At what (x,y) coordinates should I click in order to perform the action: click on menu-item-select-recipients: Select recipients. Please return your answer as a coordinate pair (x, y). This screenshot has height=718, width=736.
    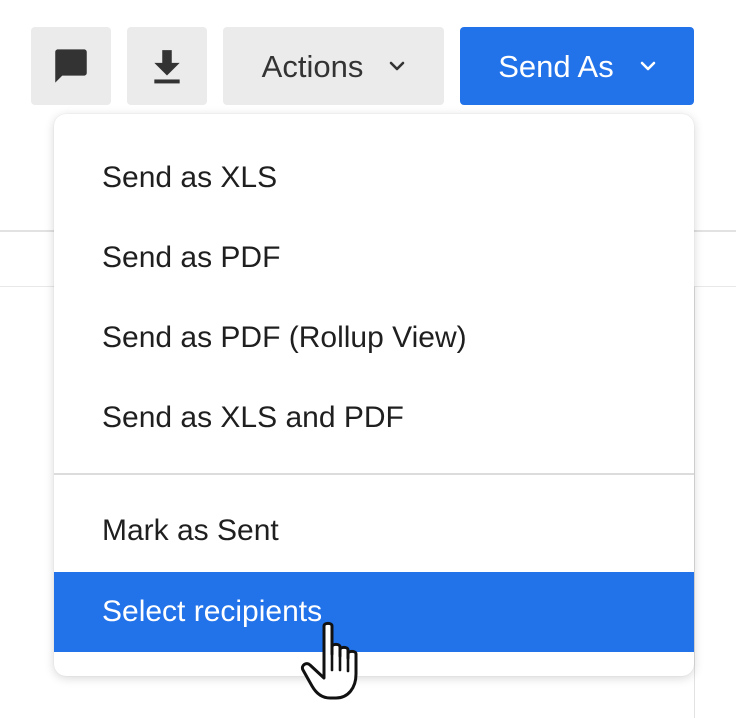
    Looking at the image, I should click on (374, 612).